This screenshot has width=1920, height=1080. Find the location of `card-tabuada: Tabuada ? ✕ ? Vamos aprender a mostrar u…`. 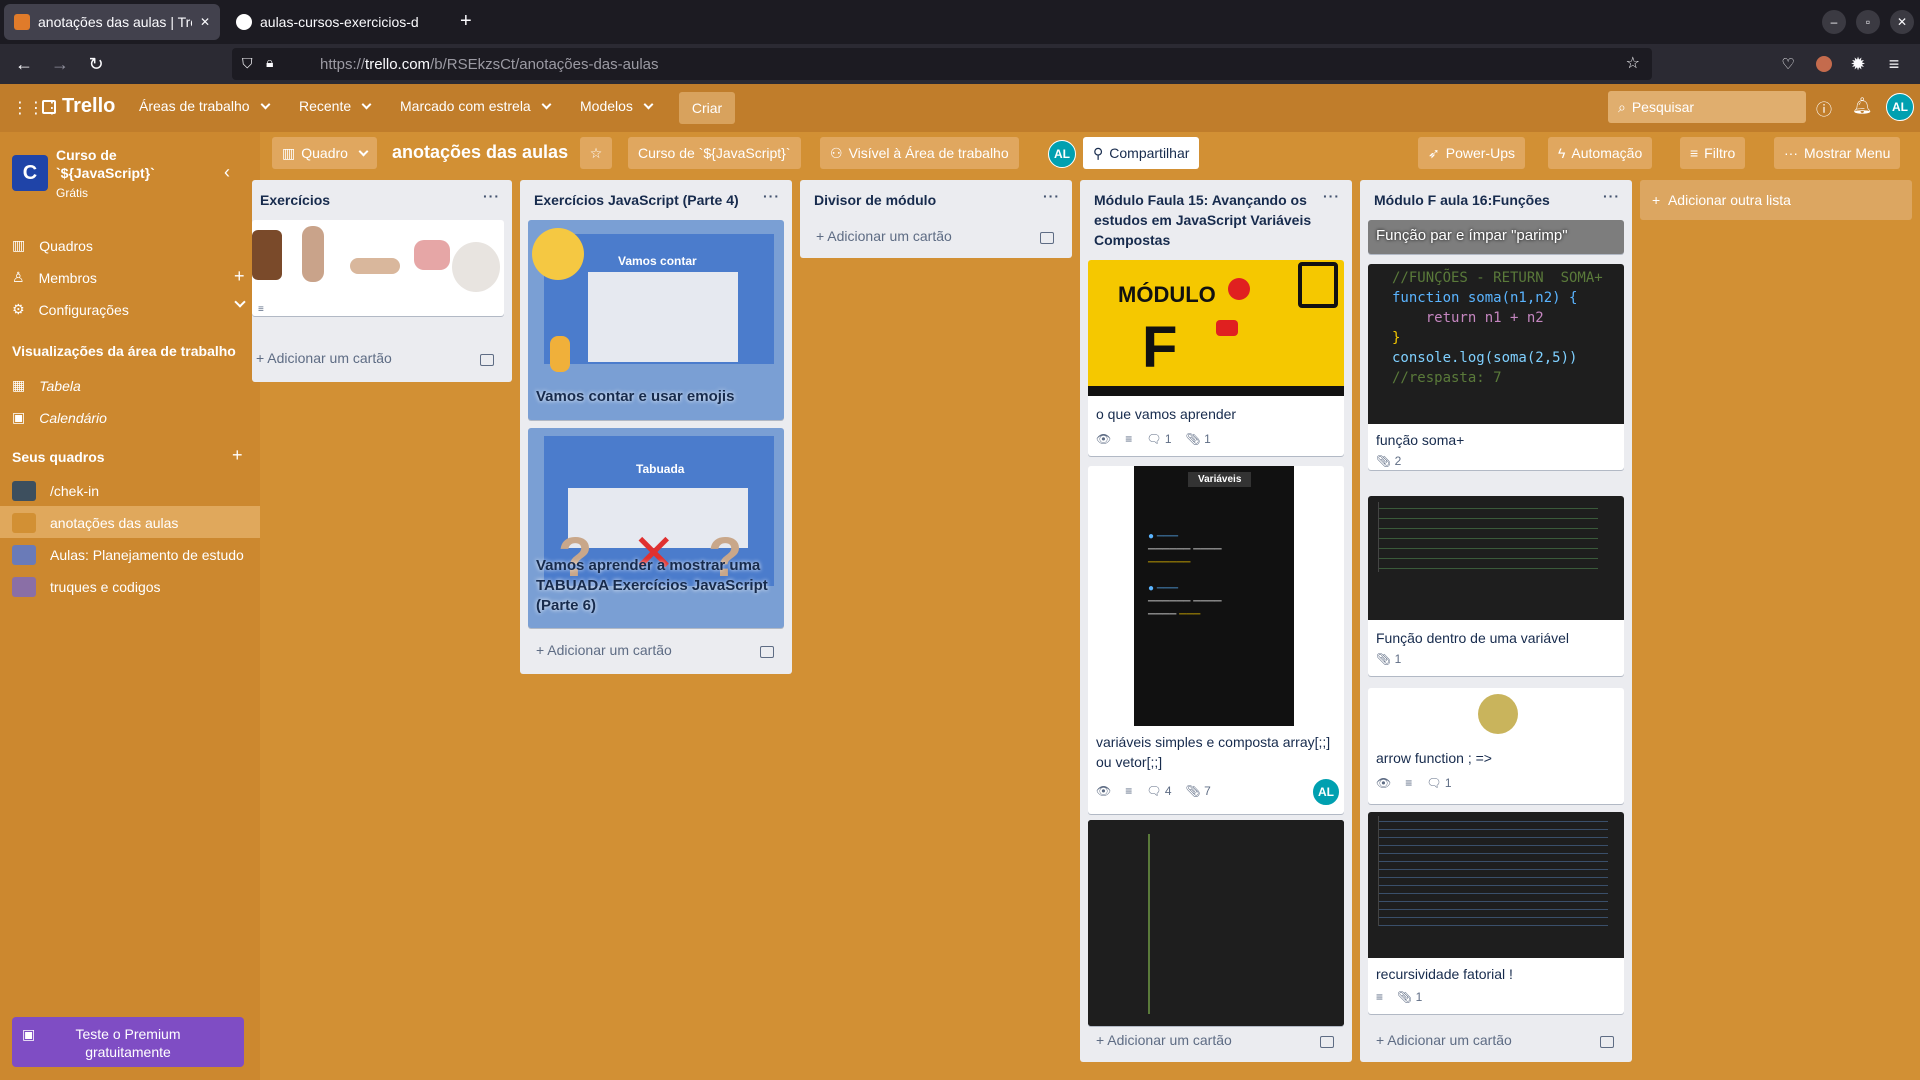

card-tabuada: Tabuada ? ✕ ? Vamos aprender a mostrar u… is located at coordinates (656, 528).